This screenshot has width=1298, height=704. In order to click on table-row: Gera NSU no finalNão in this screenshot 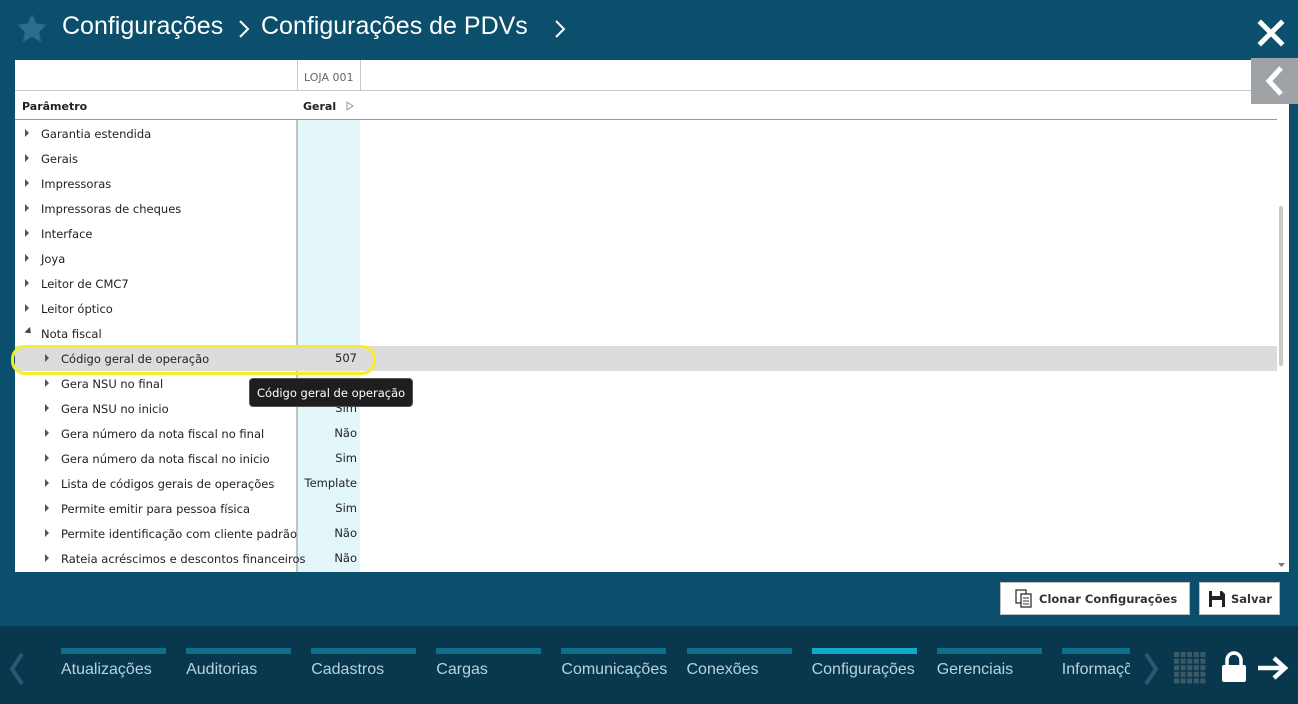, I will do `click(646, 383)`.